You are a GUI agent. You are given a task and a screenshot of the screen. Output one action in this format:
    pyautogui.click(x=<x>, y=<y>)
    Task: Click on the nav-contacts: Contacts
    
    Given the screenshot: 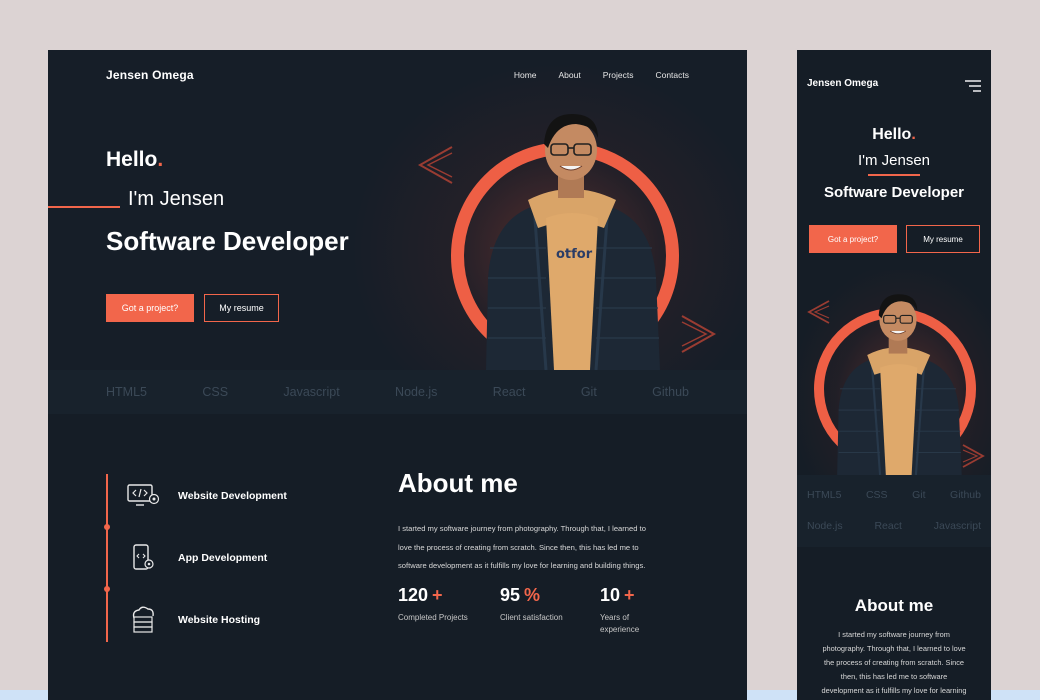 What is the action you would take?
    pyautogui.click(x=672, y=75)
    